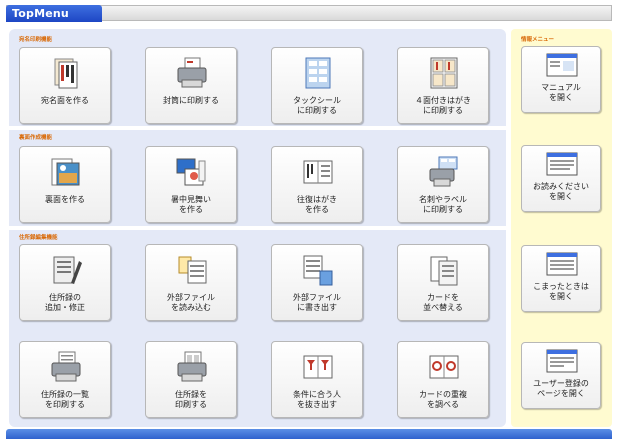 This screenshot has width=618, height=439. What do you see at coordinates (54, 13) in the screenshot?
I see `window-title: TopMenu` at bounding box center [54, 13].